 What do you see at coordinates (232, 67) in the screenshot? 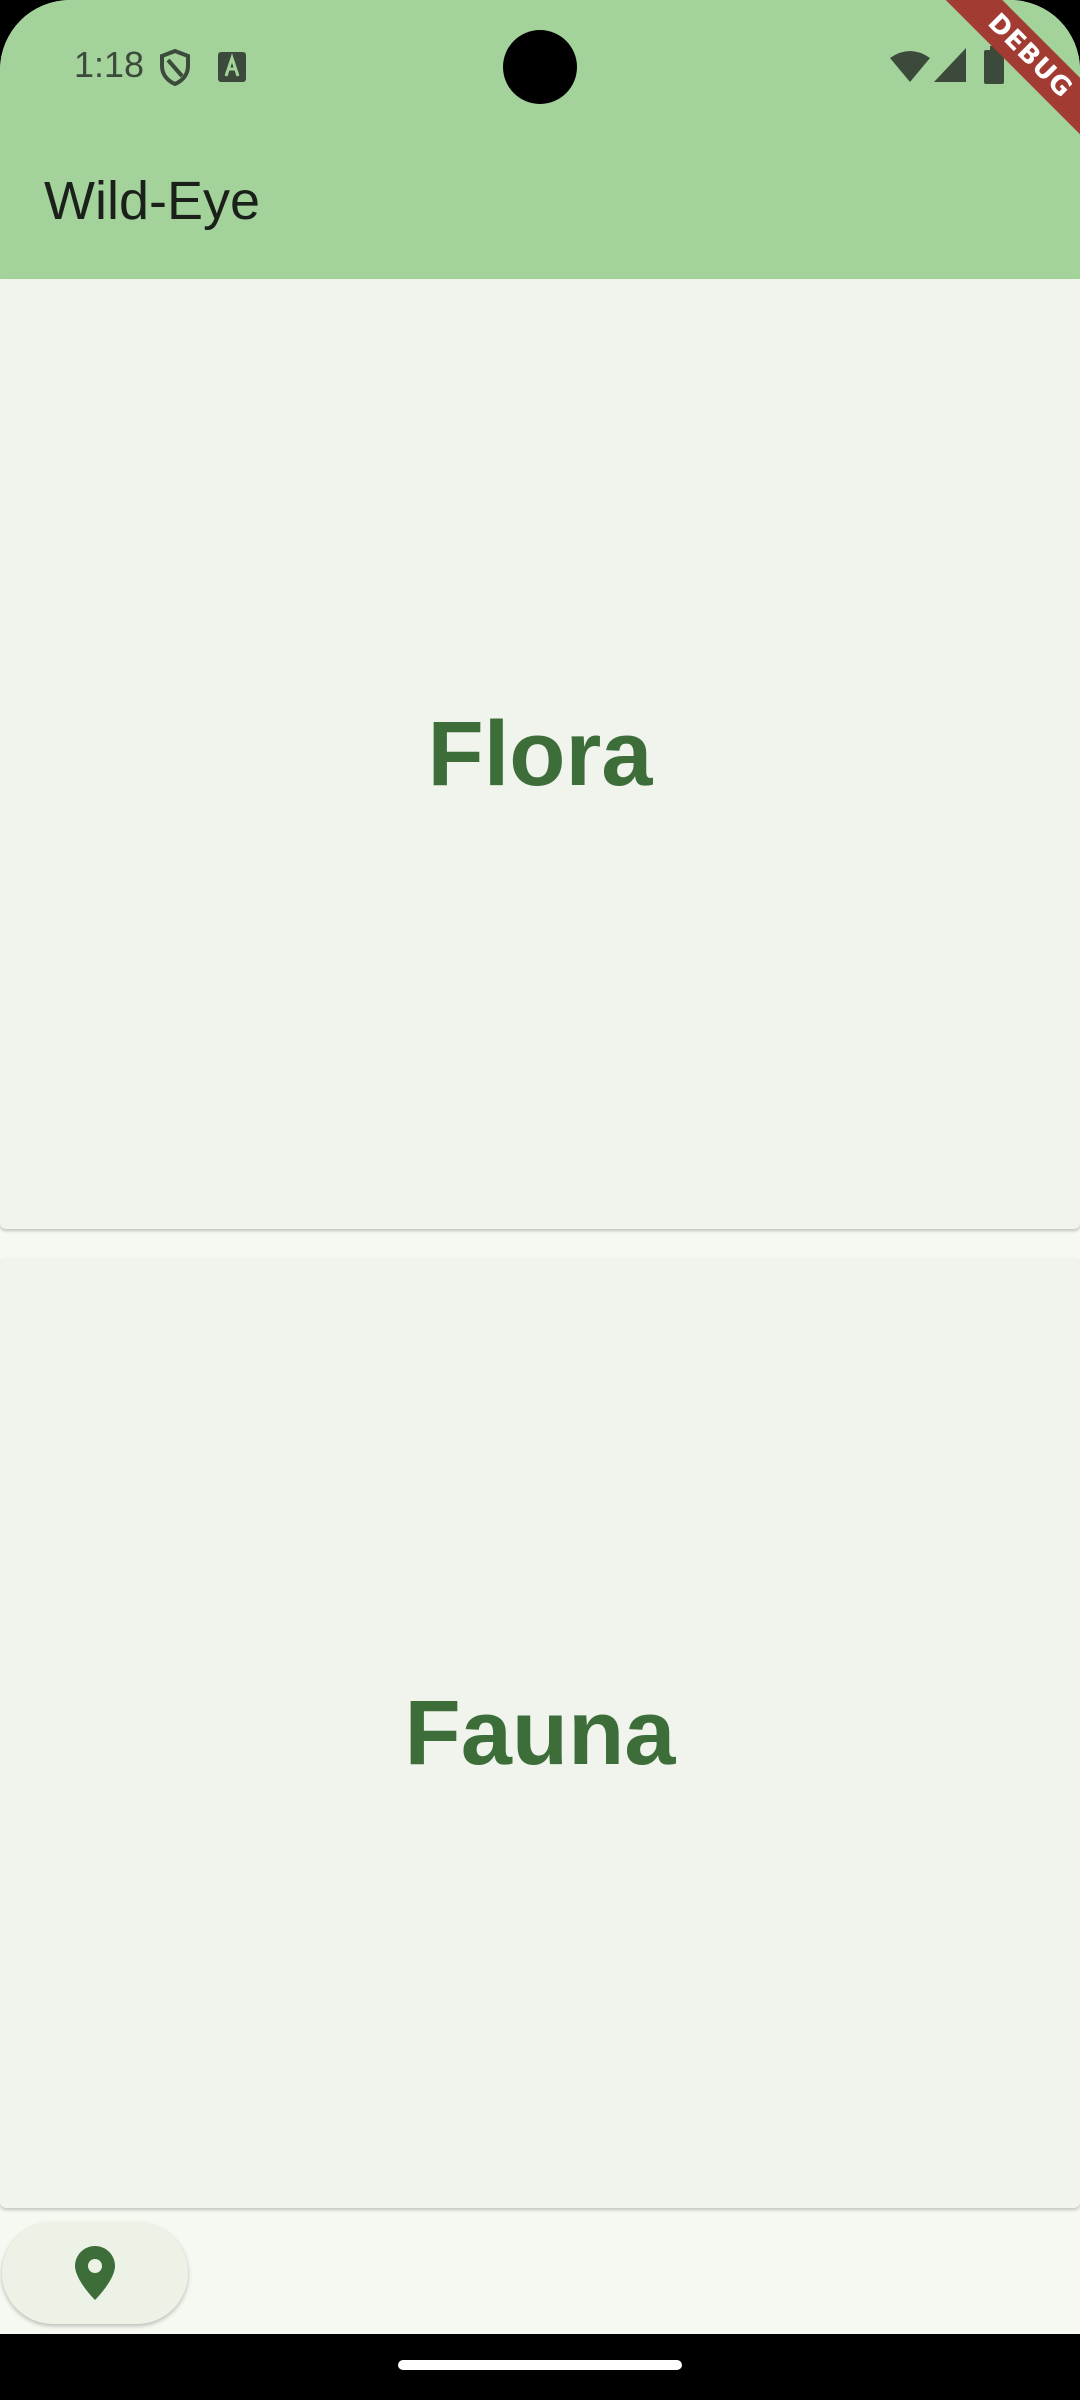
I see `text-a-icon` at bounding box center [232, 67].